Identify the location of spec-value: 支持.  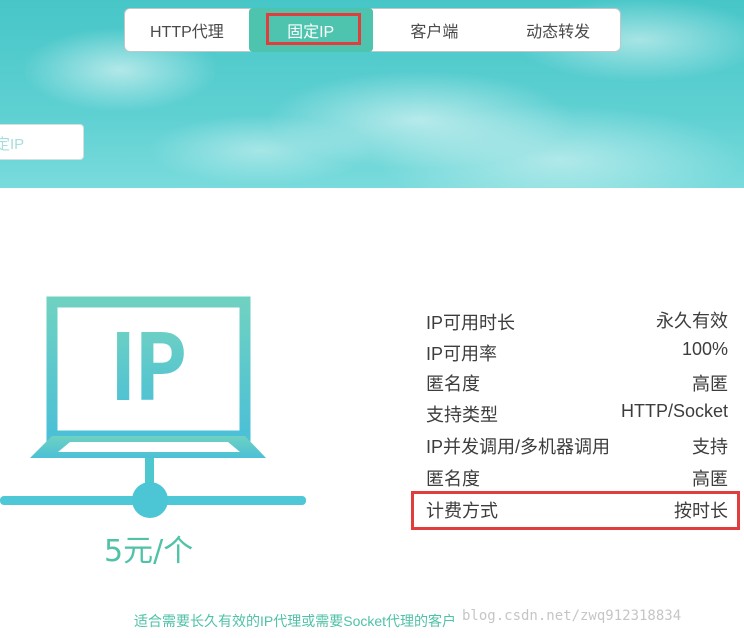
(710, 446).